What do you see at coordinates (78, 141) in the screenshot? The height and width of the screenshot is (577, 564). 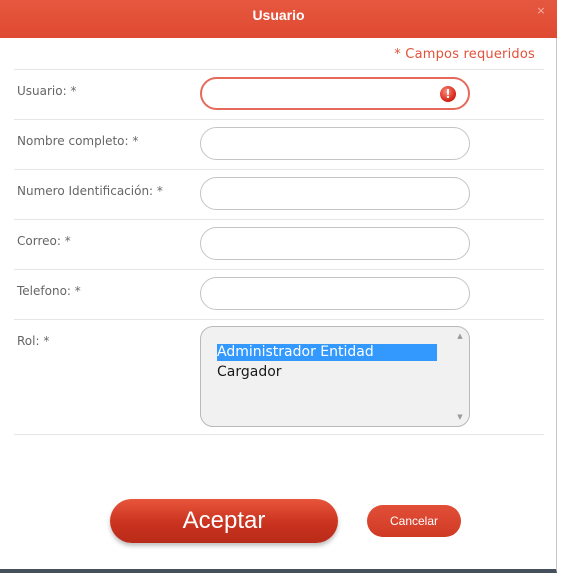 I see `nombre-completo-label: Nombre completo: *` at bounding box center [78, 141].